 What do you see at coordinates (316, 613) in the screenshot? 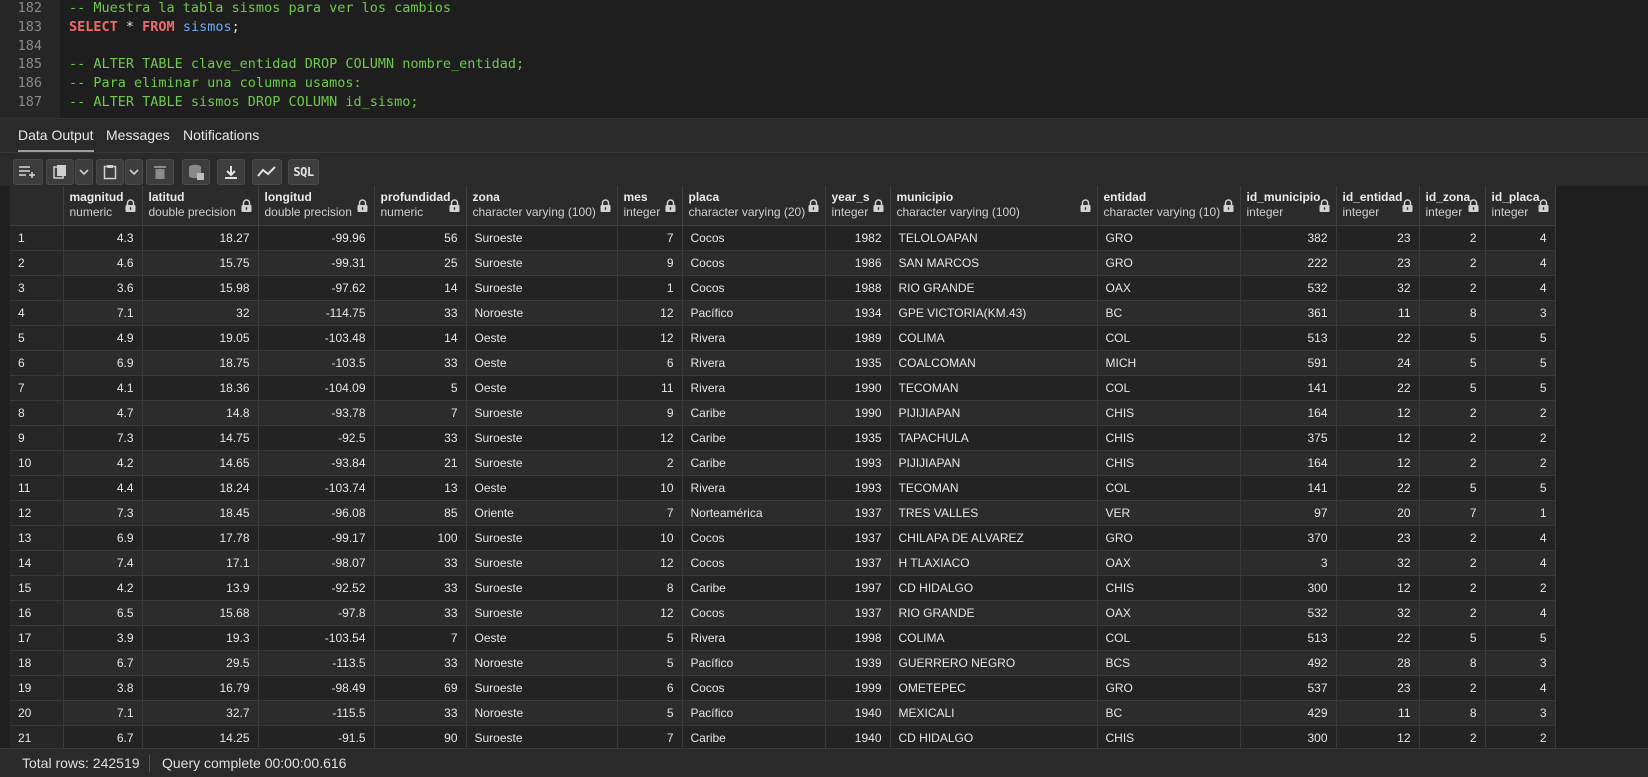
I see `cell-longitud: -97.8` at bounding box center [316, 613].